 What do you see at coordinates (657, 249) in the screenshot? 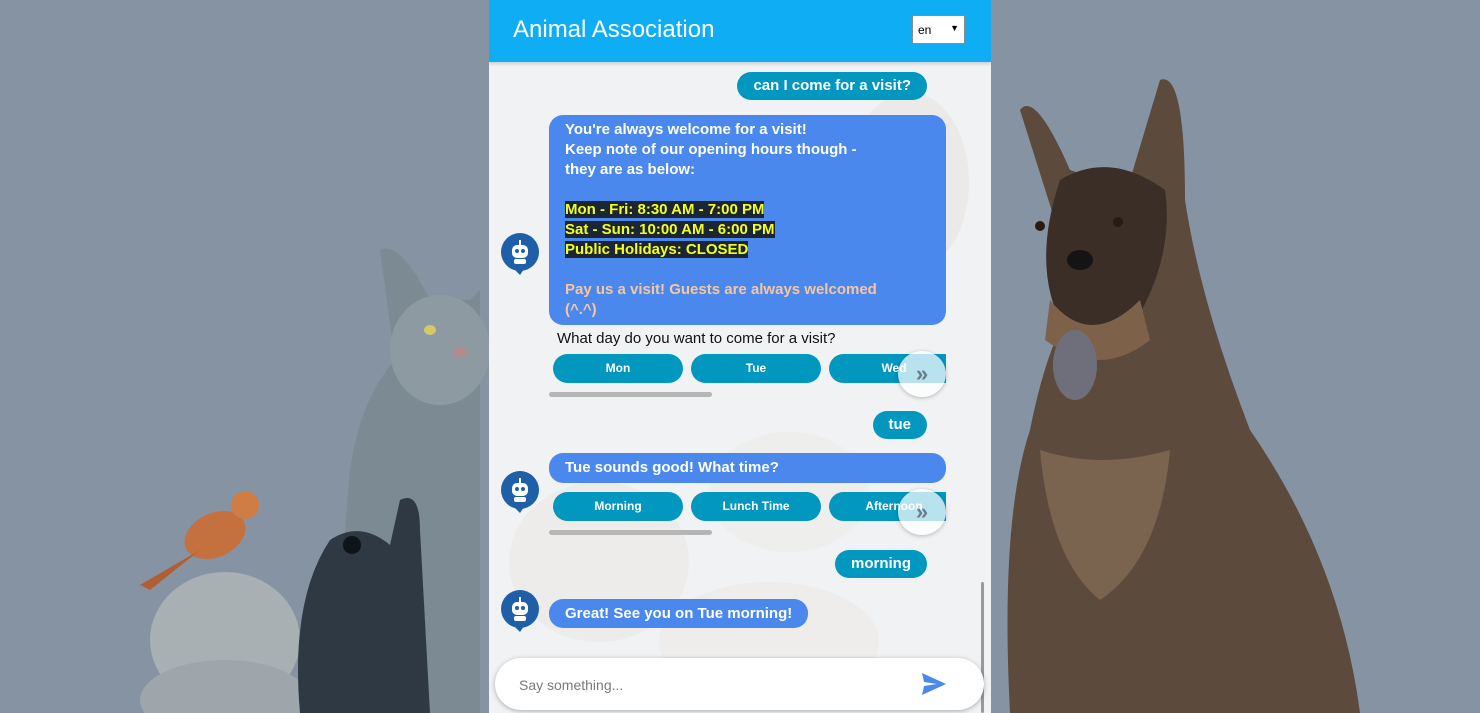
I see `hours-public-holidays: Public Holidays: CLOSED` at bounding box center [657, 249].